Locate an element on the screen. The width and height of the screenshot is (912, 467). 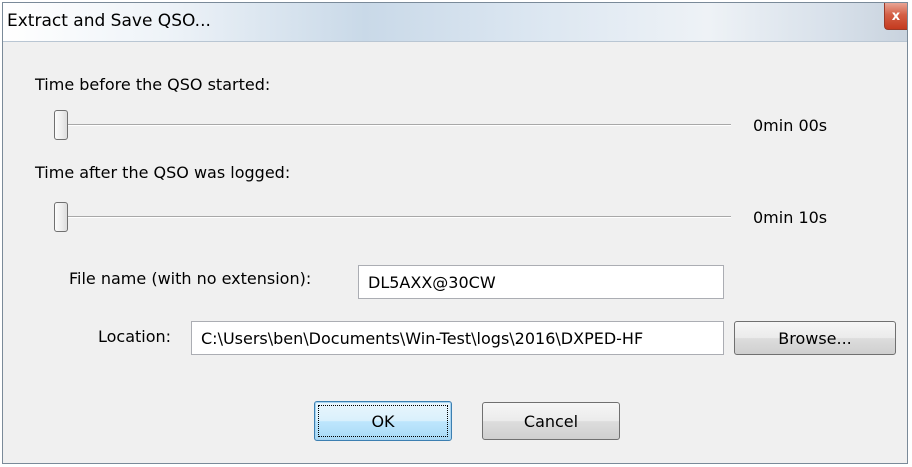
ok-button: OK is located at coordinates (383, 421).